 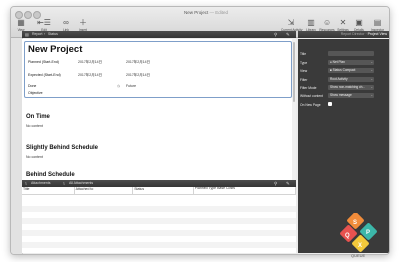 I want to click on scrollbar-thumb, so click(x=294, y=72).